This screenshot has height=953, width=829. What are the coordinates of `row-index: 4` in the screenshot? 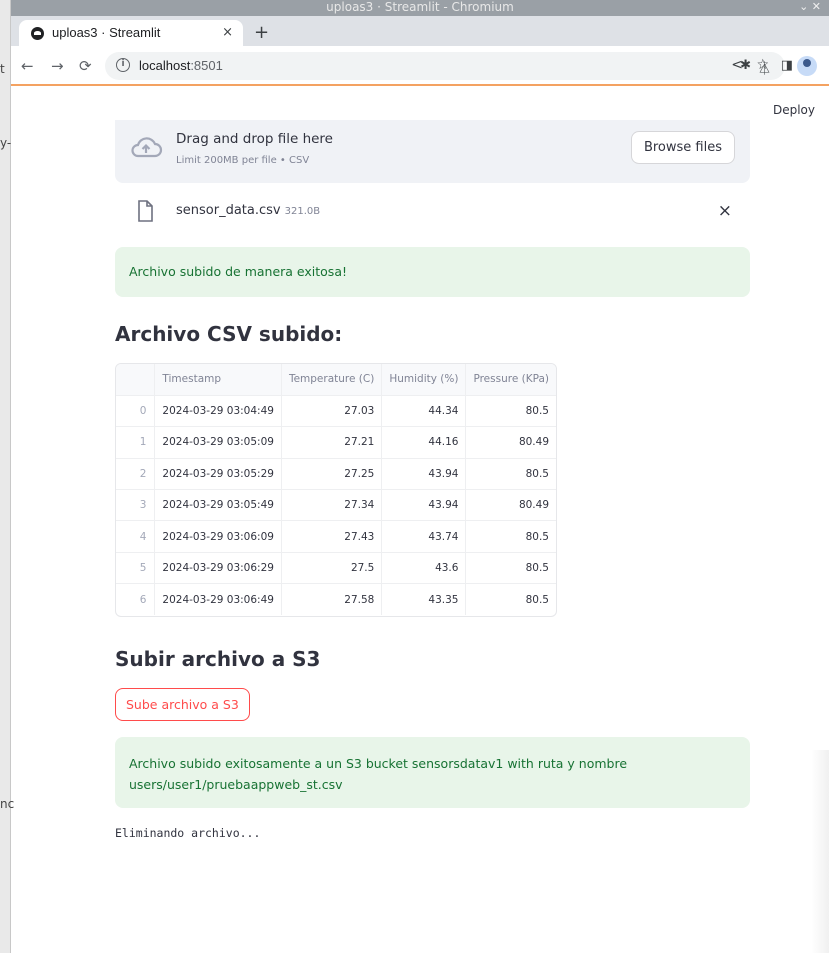 It's located at (136, 536).